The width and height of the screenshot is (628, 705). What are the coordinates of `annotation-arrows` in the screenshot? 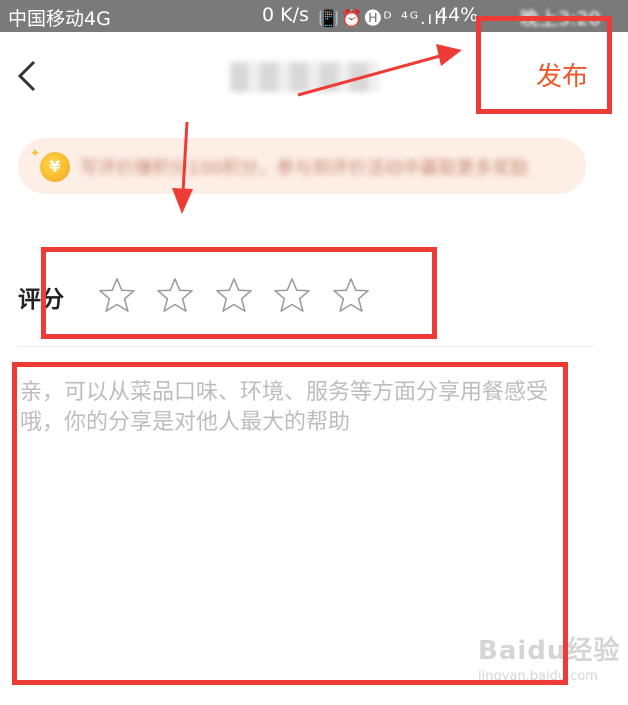 It's located at (317, 129).